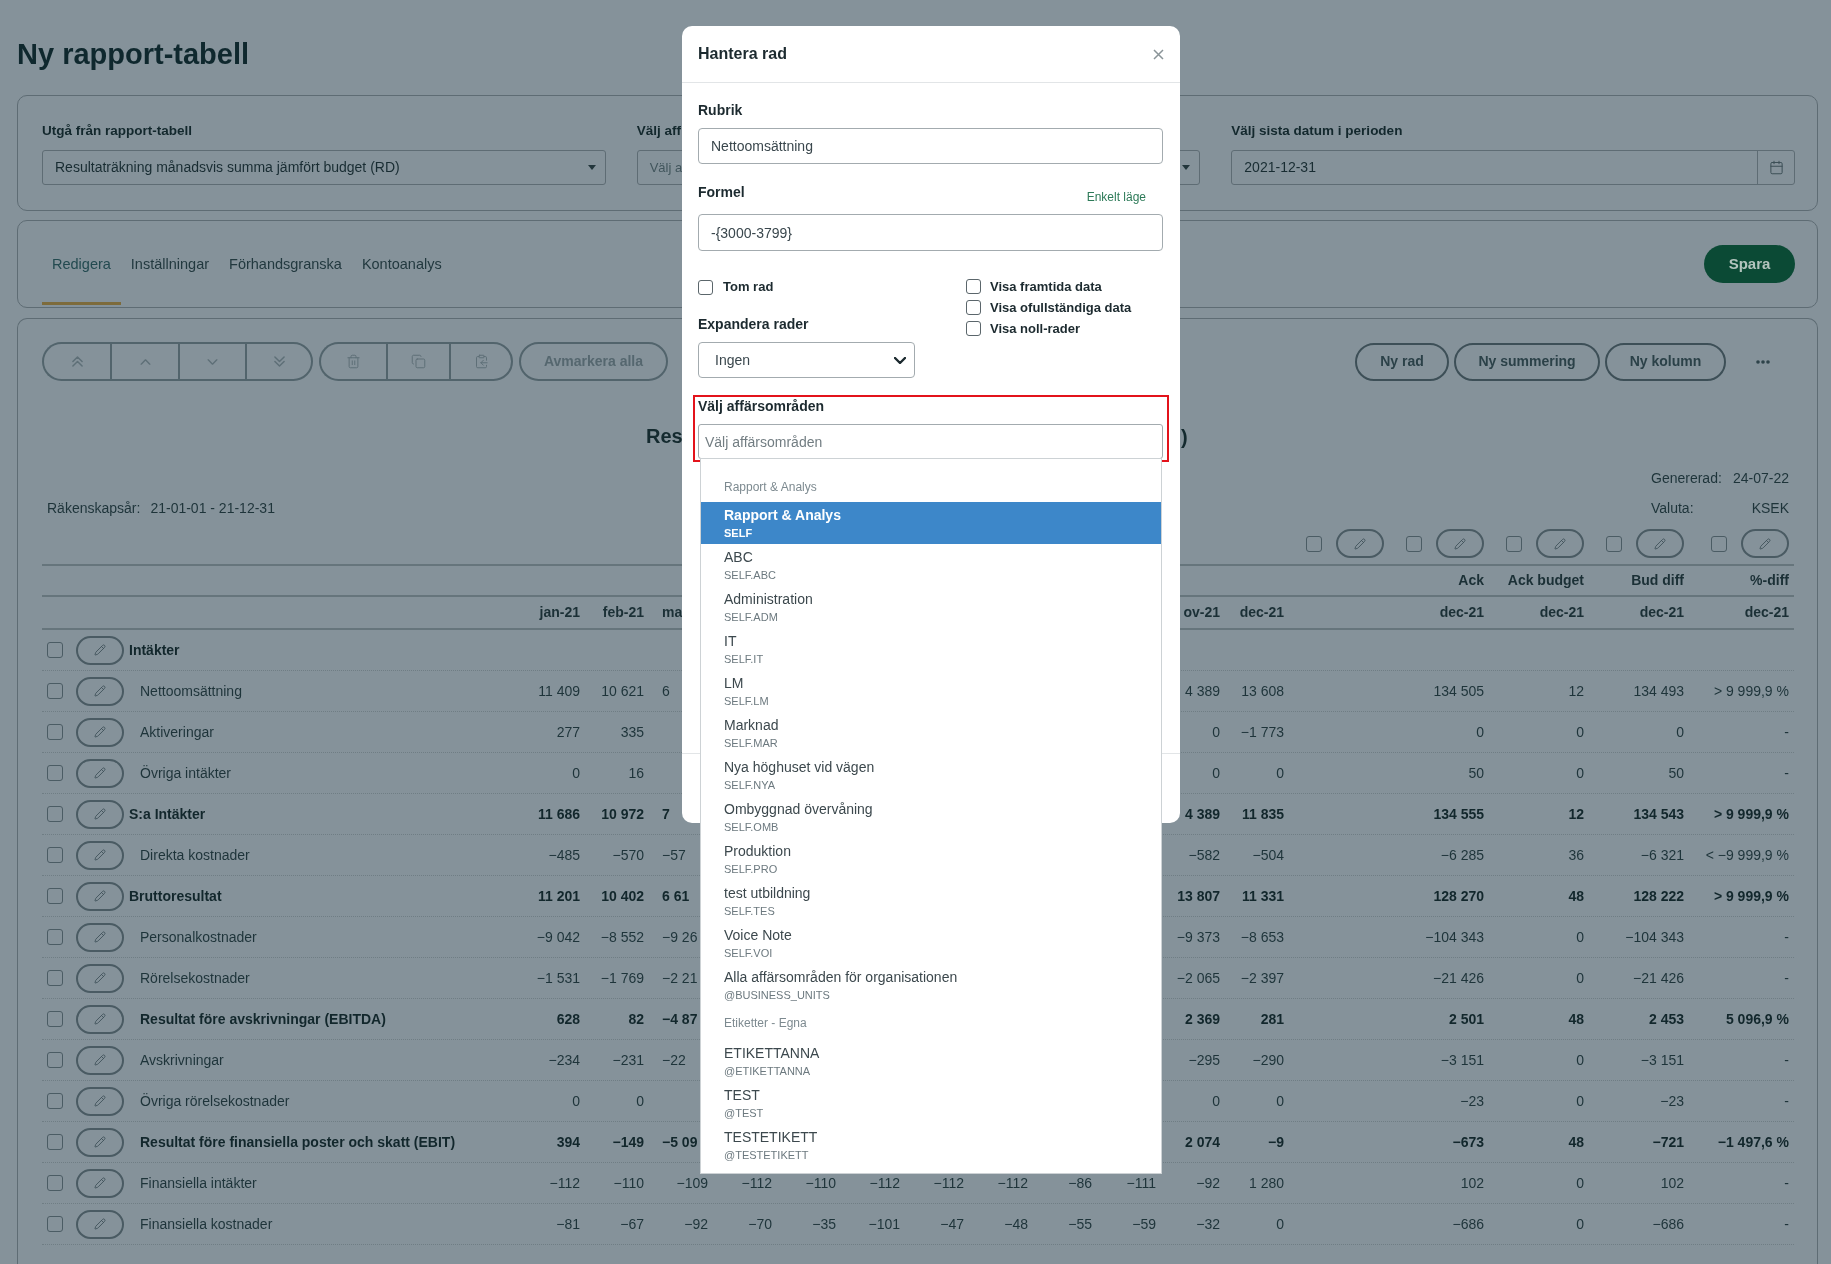 The width and height of the screenshot is (1831, 1264). I want to click on dropdown-option: TESTETIKETT @TESTETIKETT, so click(931, 1145).